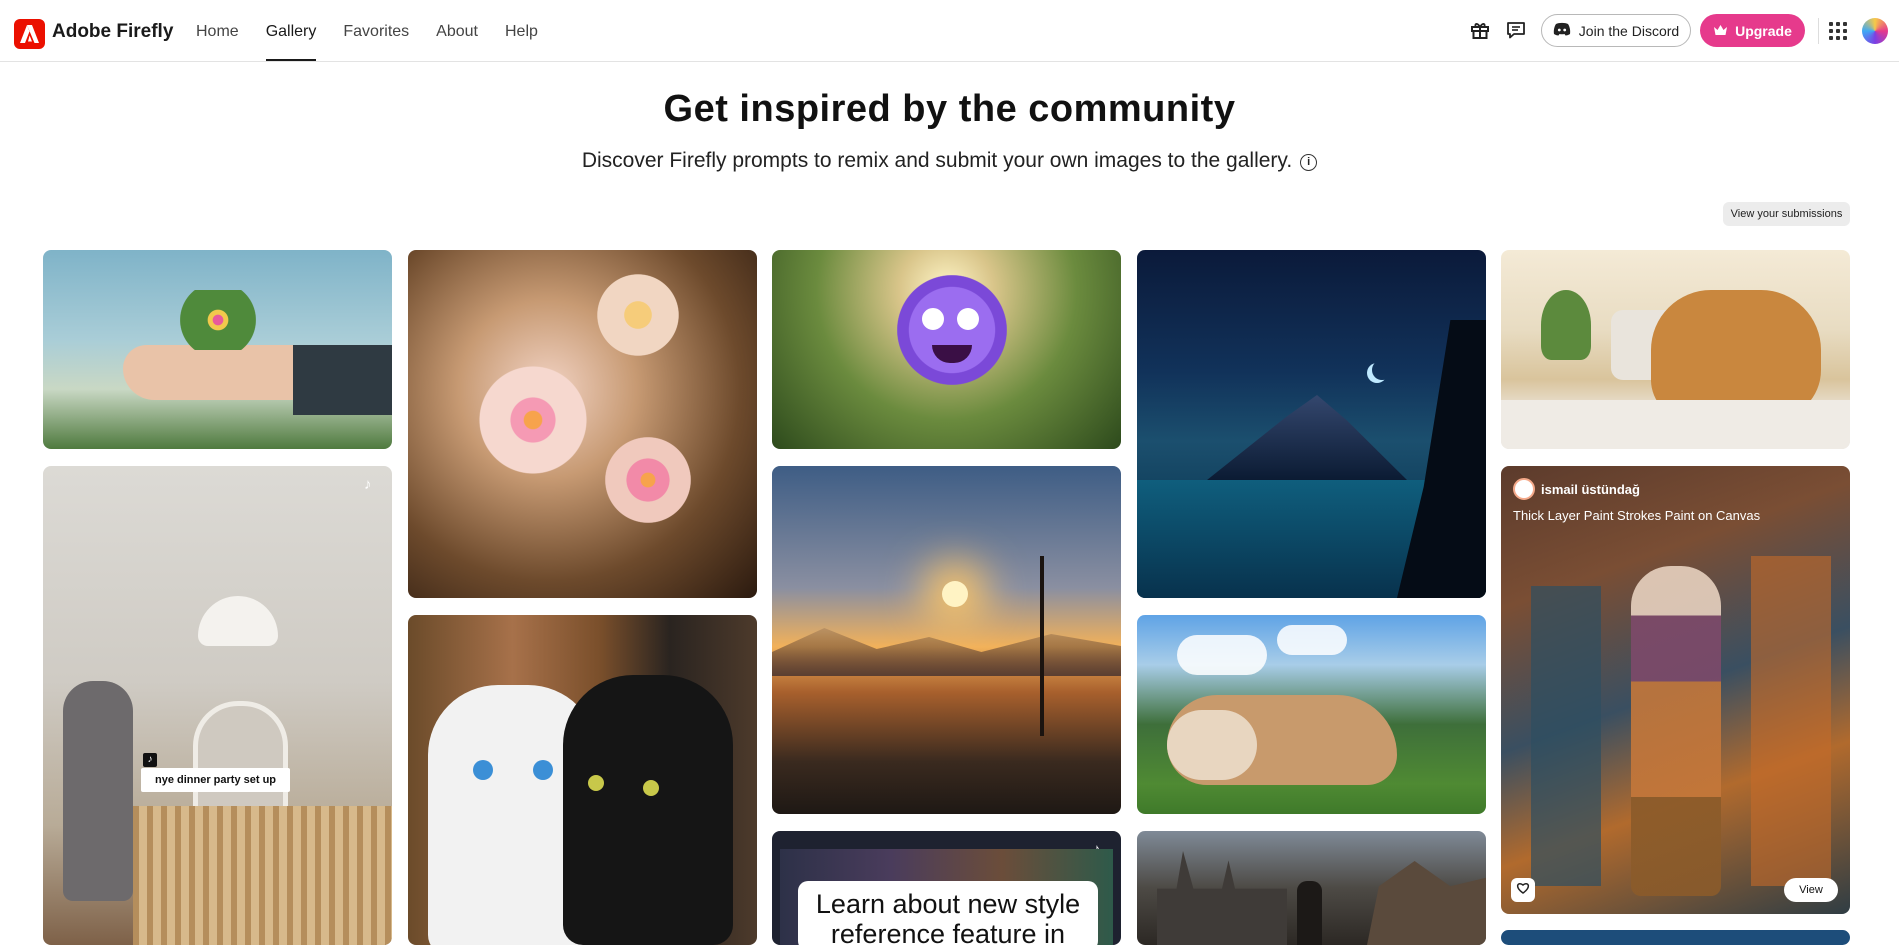 The image size is (1899, 945). What do you see at coordinates (582, 780) in the screenshot?
I see `gallery-tile-cats` at bounding box center [582, 780].